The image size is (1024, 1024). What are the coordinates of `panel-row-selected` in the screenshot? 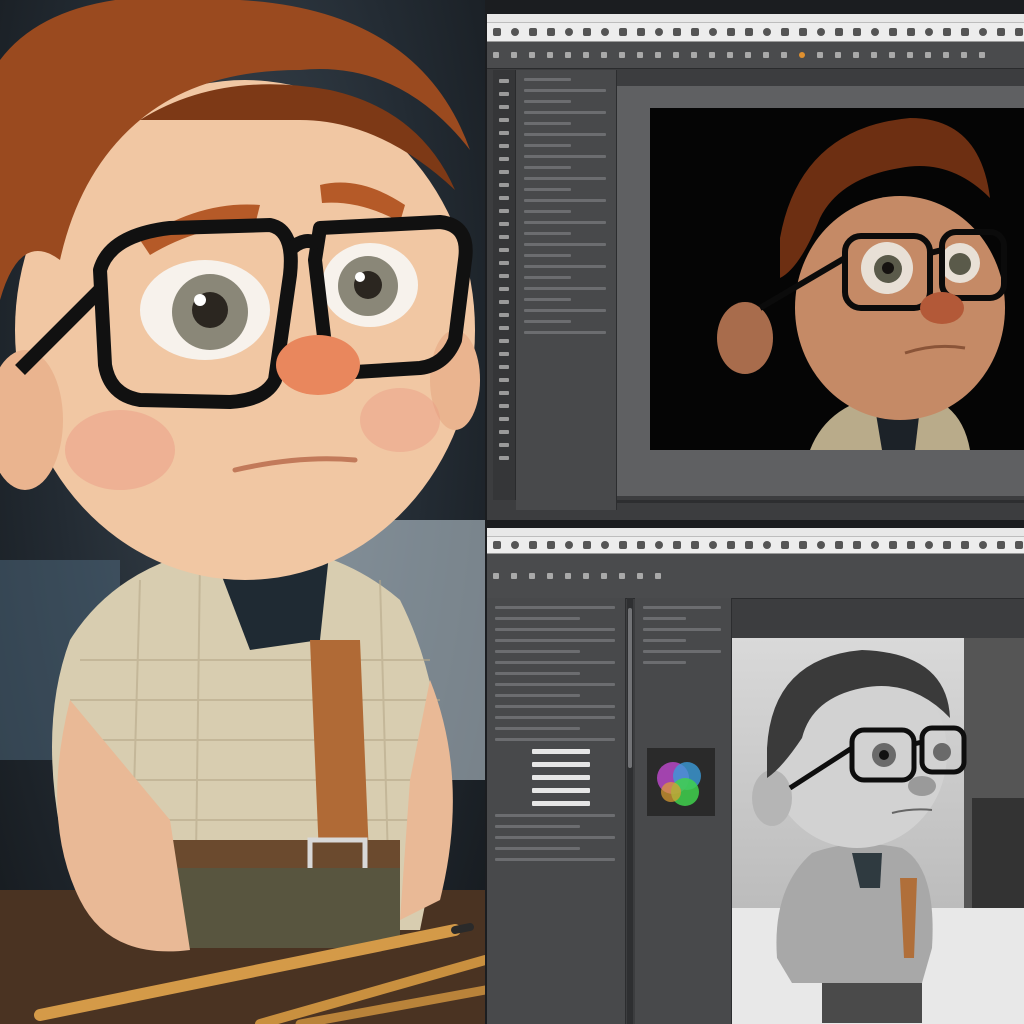 It's located at (561, 777).